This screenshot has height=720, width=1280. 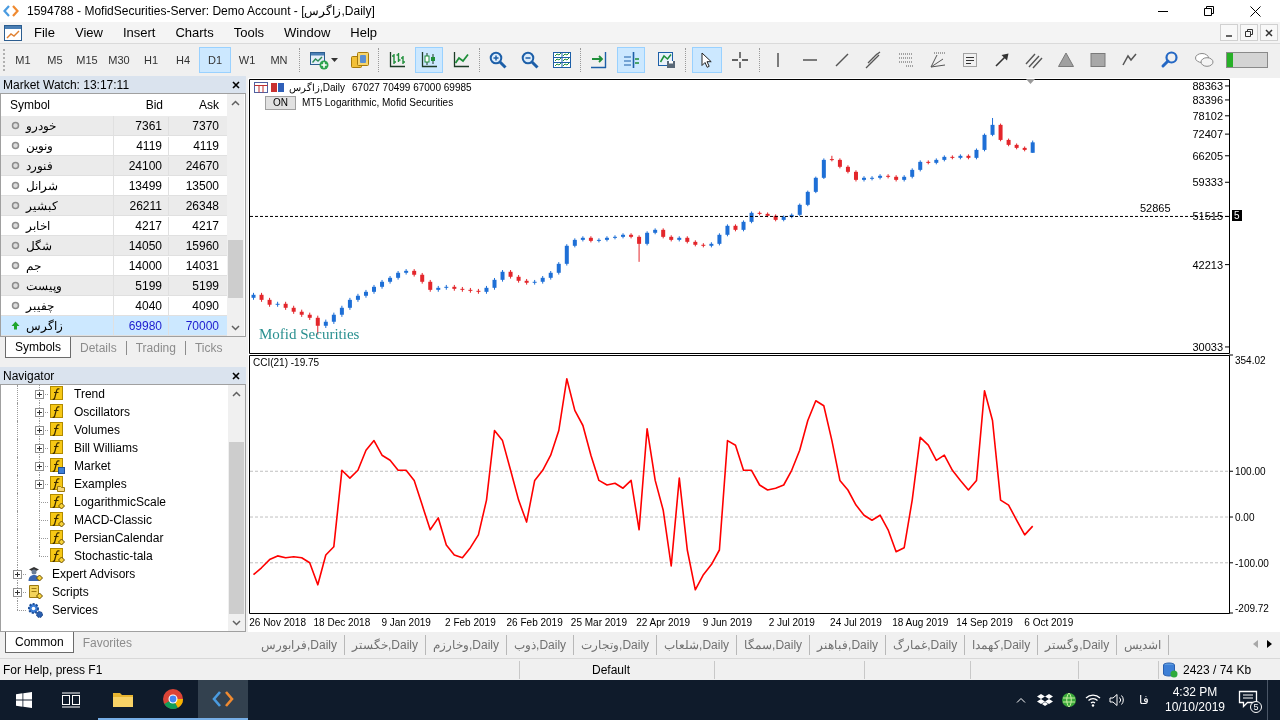 What do you see at coordinates (1093, 700) in the screenshot?
I see `wifi-icon` at bounding box center [1093, 700].